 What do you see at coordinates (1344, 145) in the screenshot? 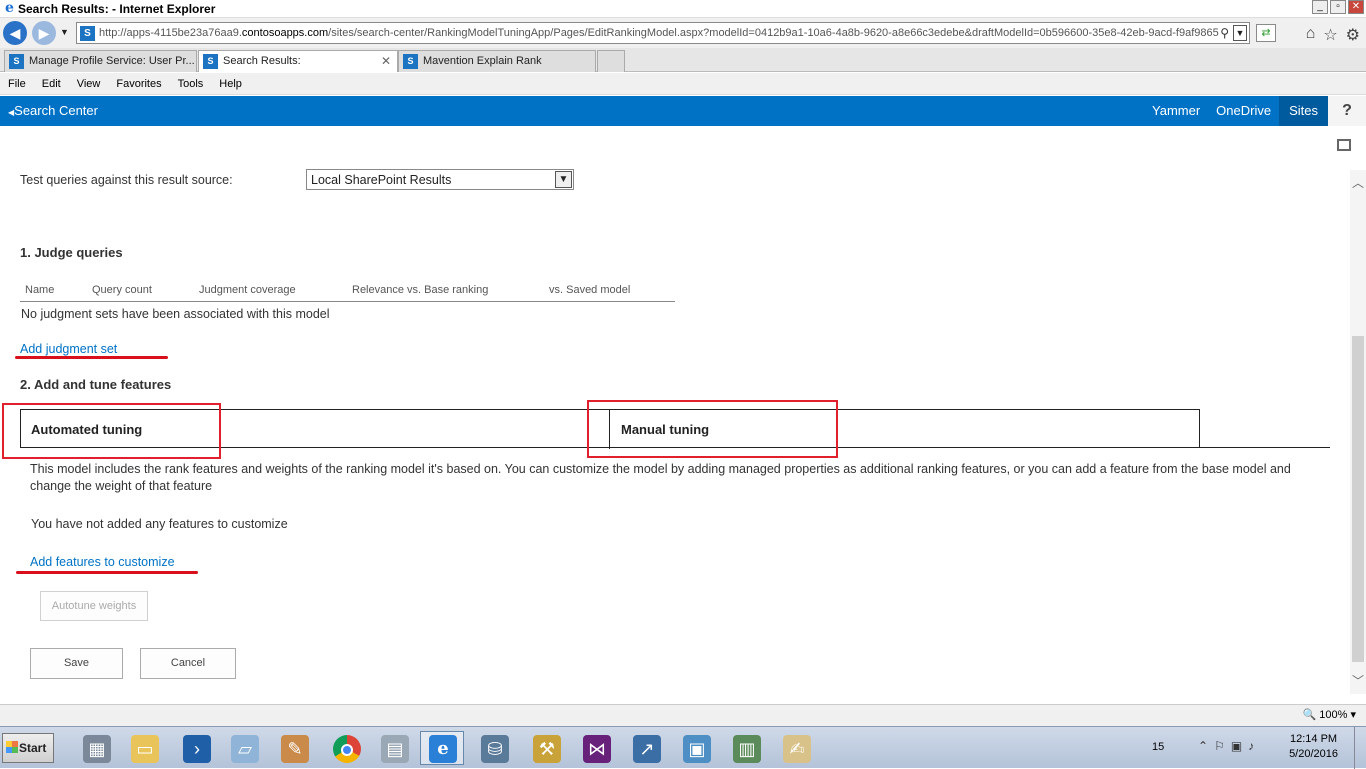
I see `focus-on-content-icon` at bounding box center [1344, 145].